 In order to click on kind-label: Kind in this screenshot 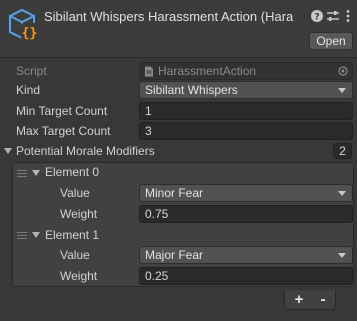, I will do `click(28, 90)`.